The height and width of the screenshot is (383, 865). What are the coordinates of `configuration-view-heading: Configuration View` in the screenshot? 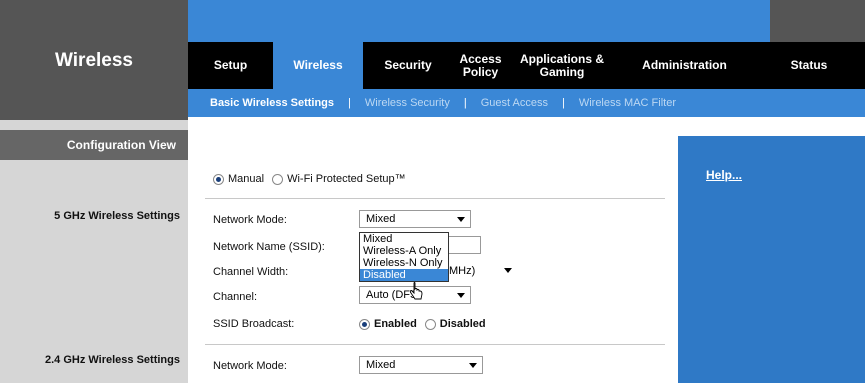 It's located at (94, 145).